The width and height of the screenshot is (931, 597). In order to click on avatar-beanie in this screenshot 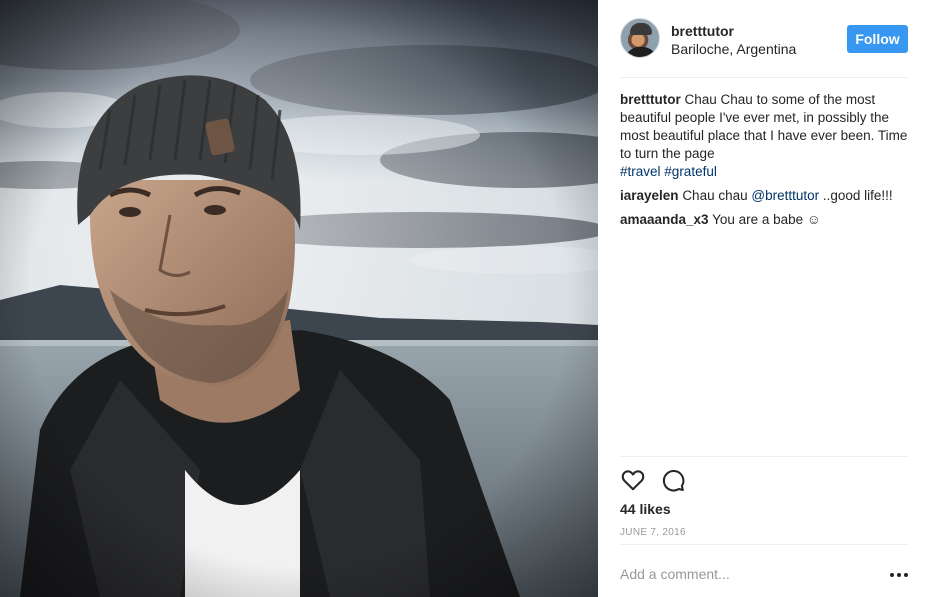, I will do `click(641, 29)`.